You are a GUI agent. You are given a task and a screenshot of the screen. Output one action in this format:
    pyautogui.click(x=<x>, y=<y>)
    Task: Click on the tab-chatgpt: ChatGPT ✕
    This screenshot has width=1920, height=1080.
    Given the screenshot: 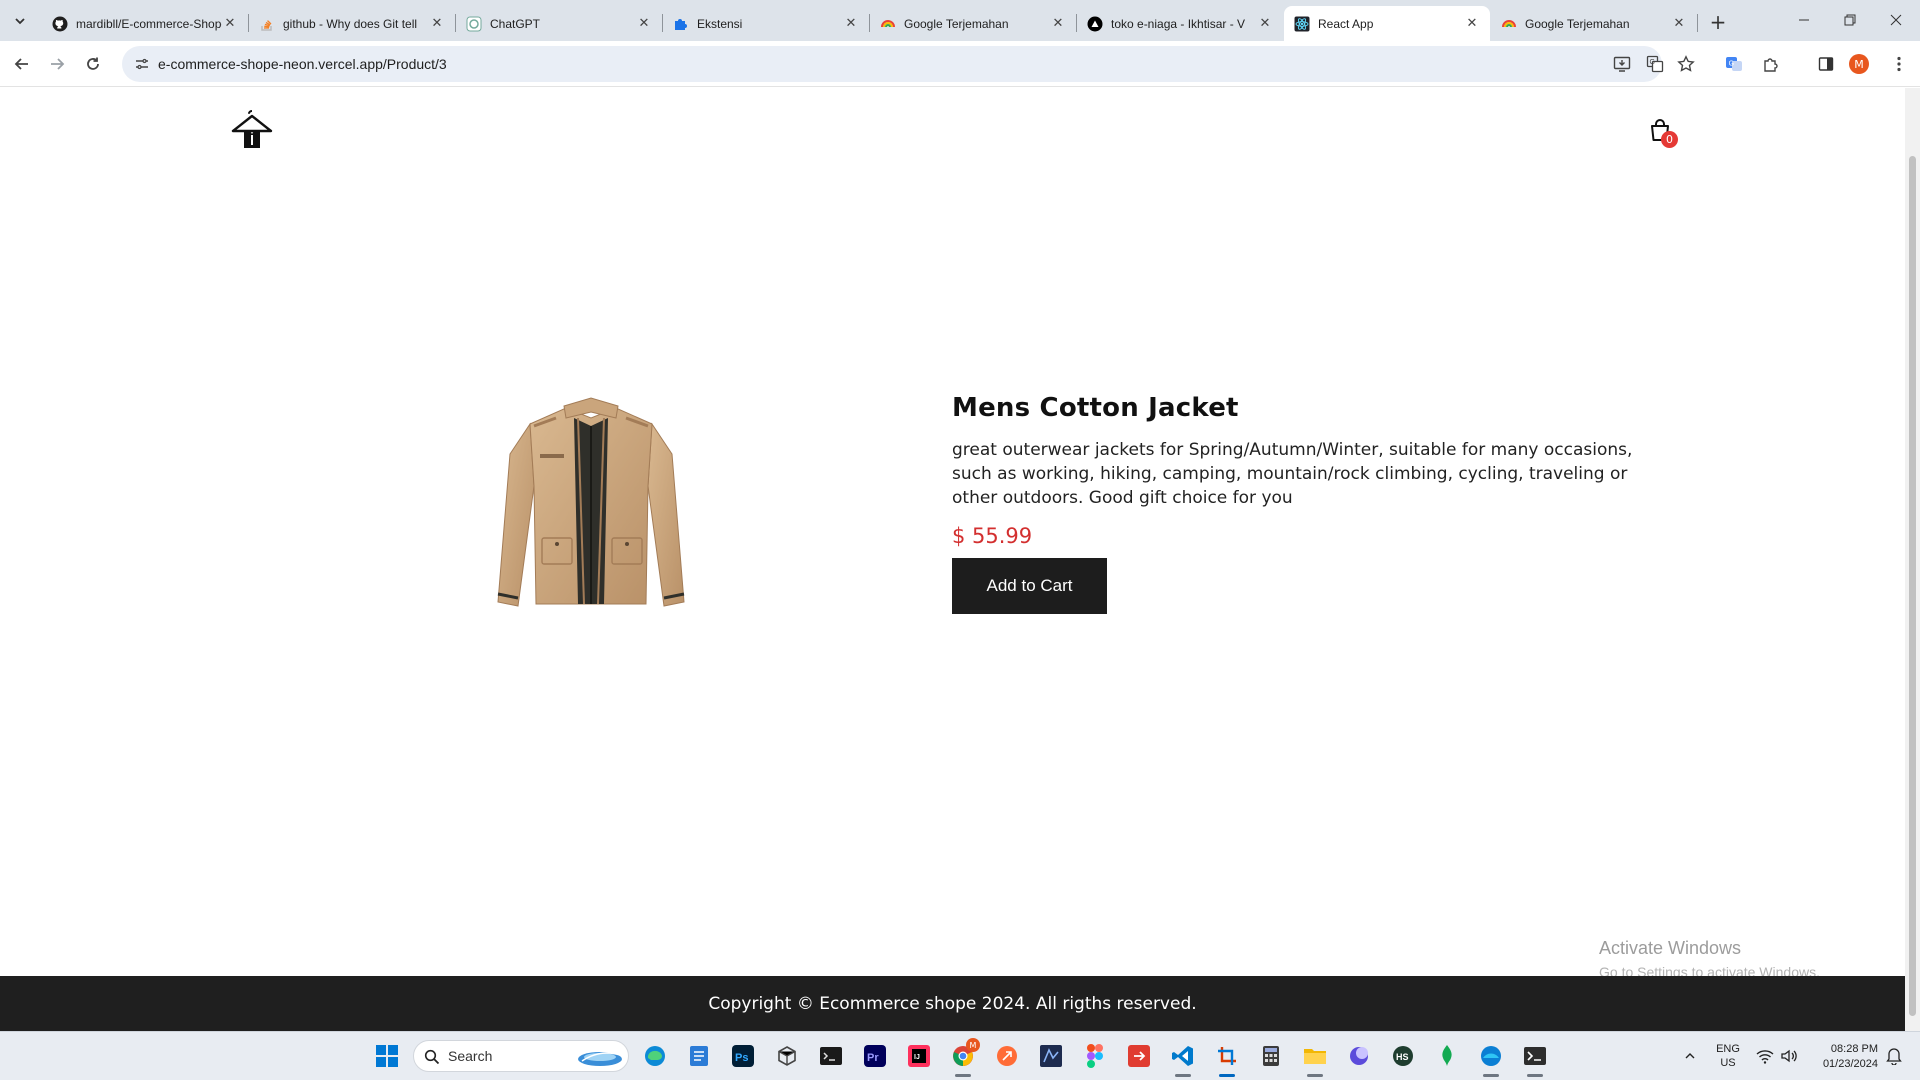 What is the action you would take?
    pyautogui.click(x=559, y=23)
    